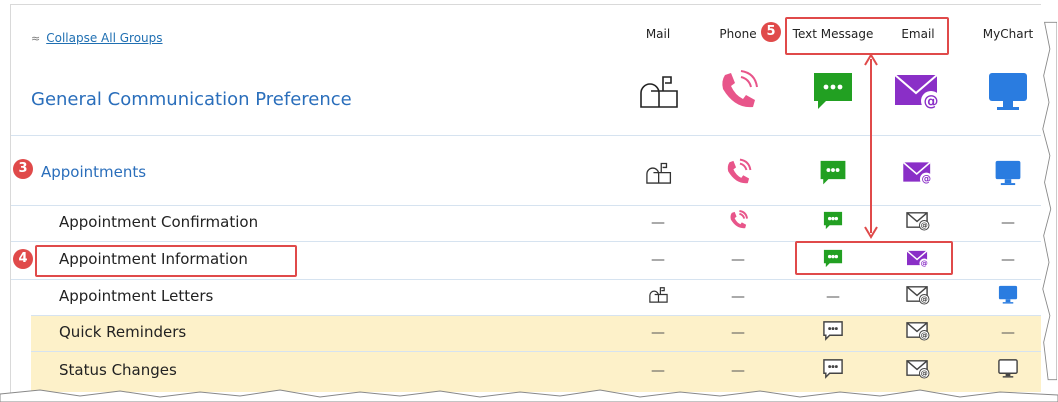 This screenshot has width=1058, height=402. Describe the element at coordinates (1049, 201) in the screenshot. I see `torn-edge-right` at that location.